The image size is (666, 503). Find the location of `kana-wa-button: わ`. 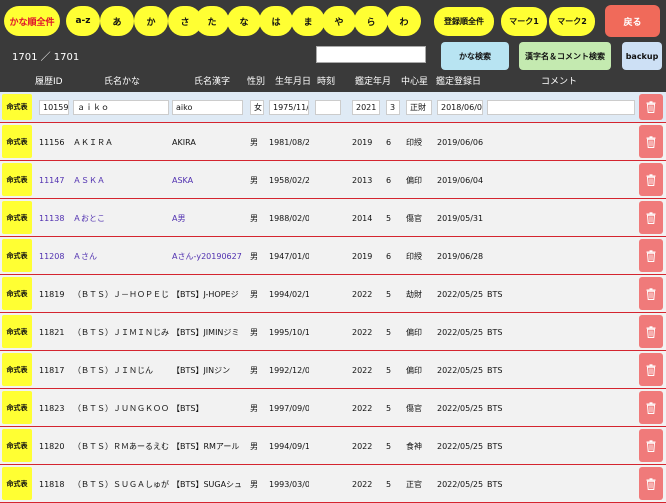

kana-wa-button: わ is located at coordinates (404, 21).